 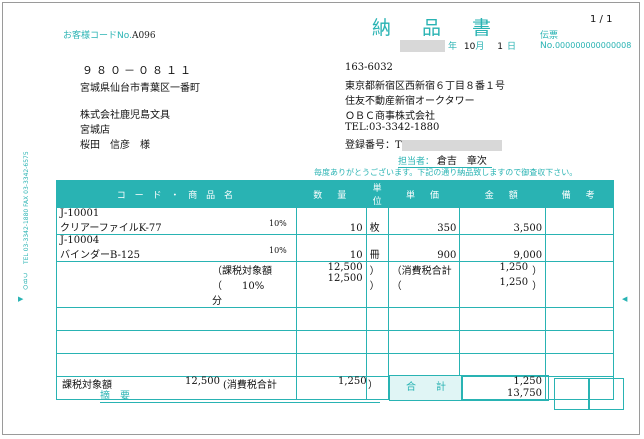 I want to click on greeting: 毎度ありがとうございます。下記の通り納品致しますので御査収下さい。, so click(x=446, y=172).